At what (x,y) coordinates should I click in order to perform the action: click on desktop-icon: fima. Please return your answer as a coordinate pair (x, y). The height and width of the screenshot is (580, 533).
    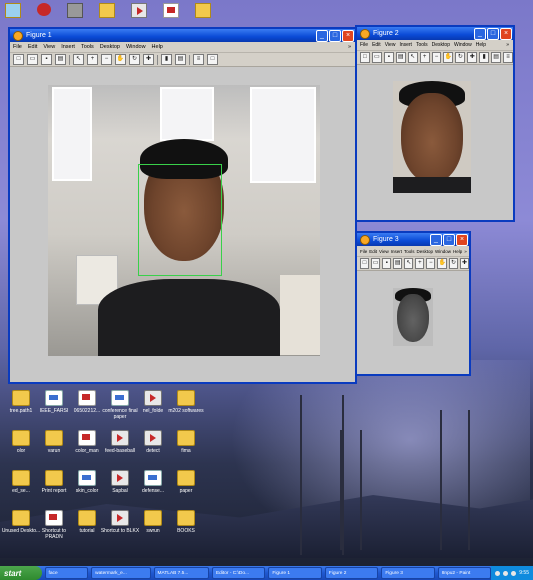
    Looking at the image, I should click on (186, 442).